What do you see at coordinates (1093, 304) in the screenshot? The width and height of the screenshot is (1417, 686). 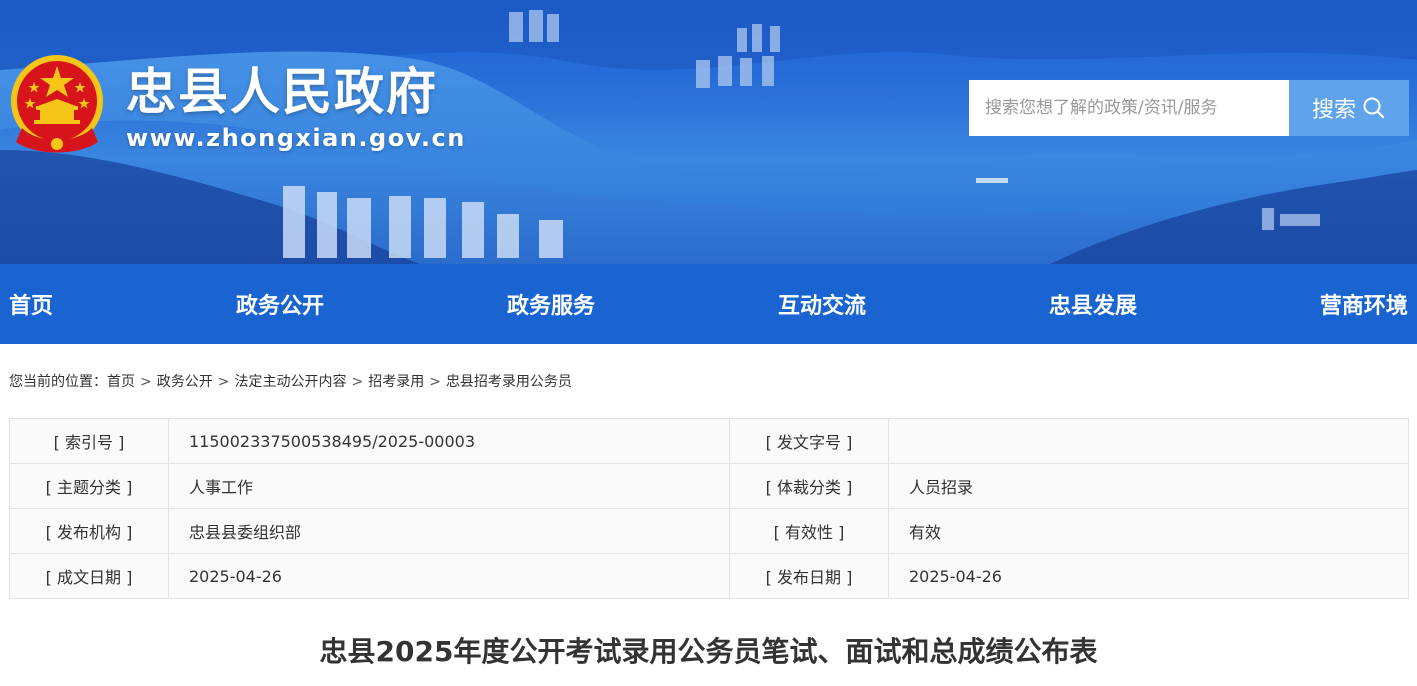 I see `nav-item-development: 忠县发展` at bounding box center [1093, 304].